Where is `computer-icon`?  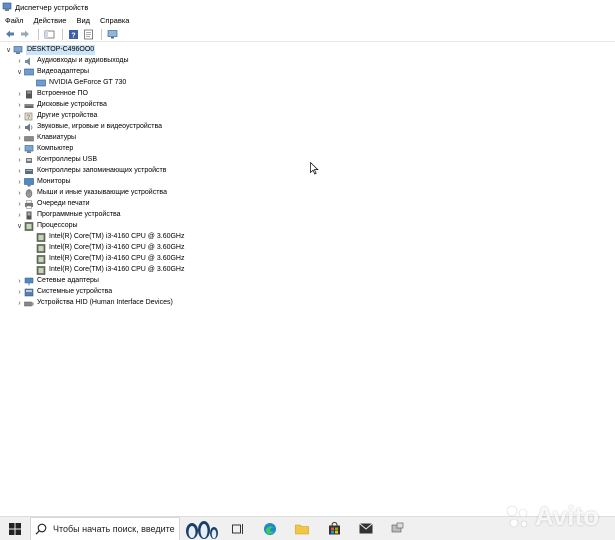
computer-icon is located at coordinates (29, 149).